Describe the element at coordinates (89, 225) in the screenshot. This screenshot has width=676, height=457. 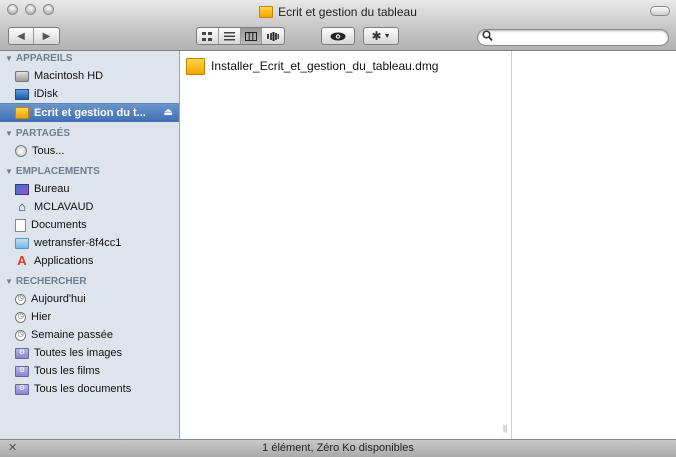
I see `sidebar-item-documents: Documents` at that location.